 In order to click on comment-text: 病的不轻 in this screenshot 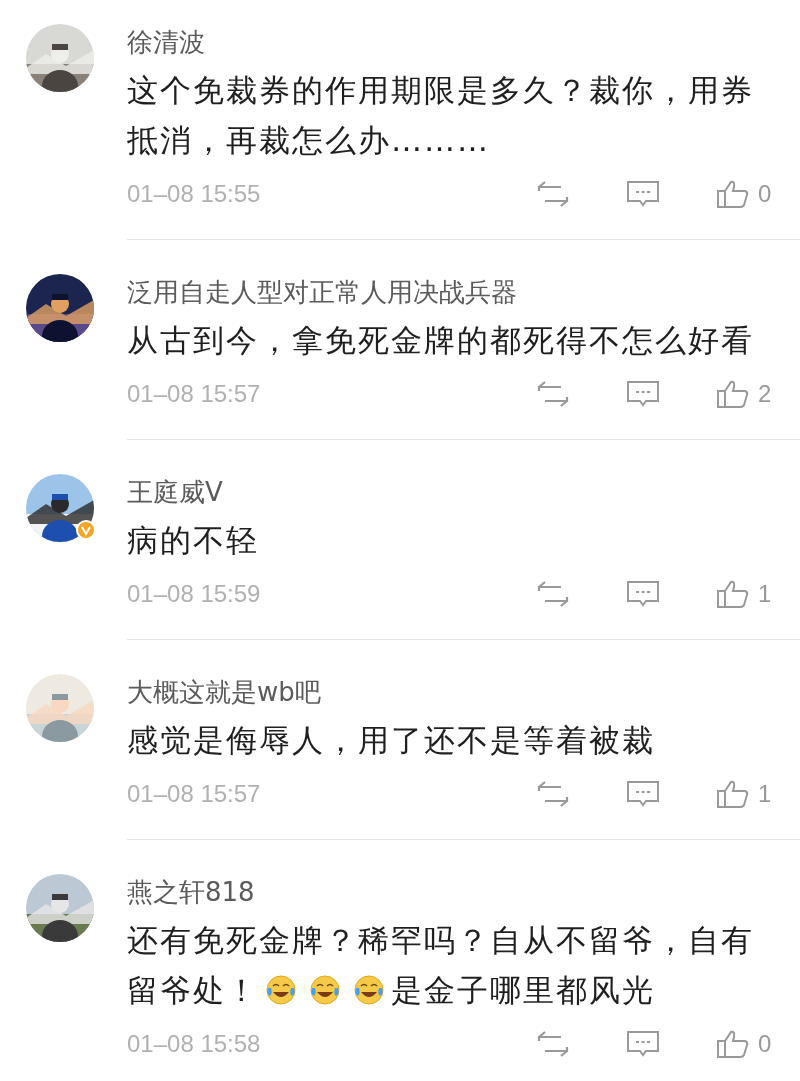, I will do `click(193, 540)`.